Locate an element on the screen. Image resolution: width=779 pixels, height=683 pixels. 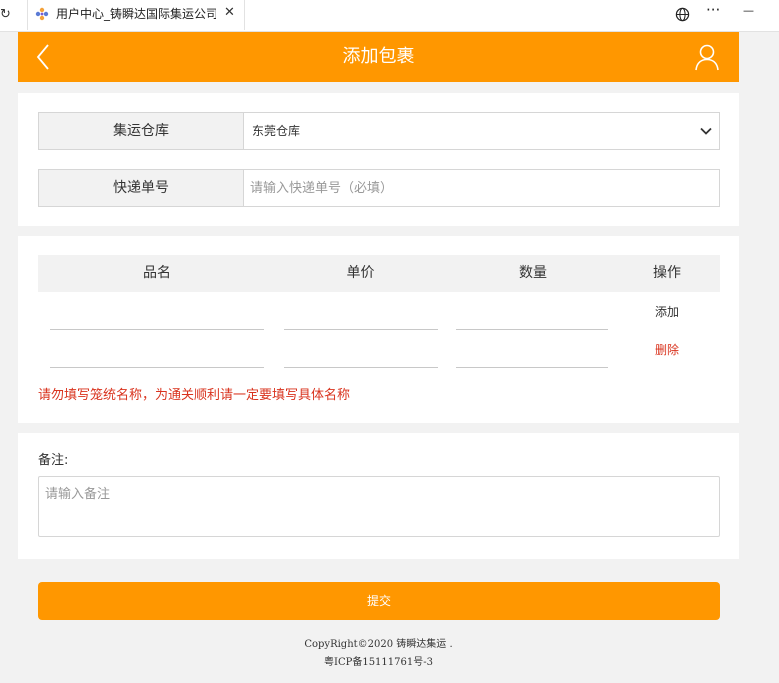
remarks-textarea is located at coordinates (379, 506).